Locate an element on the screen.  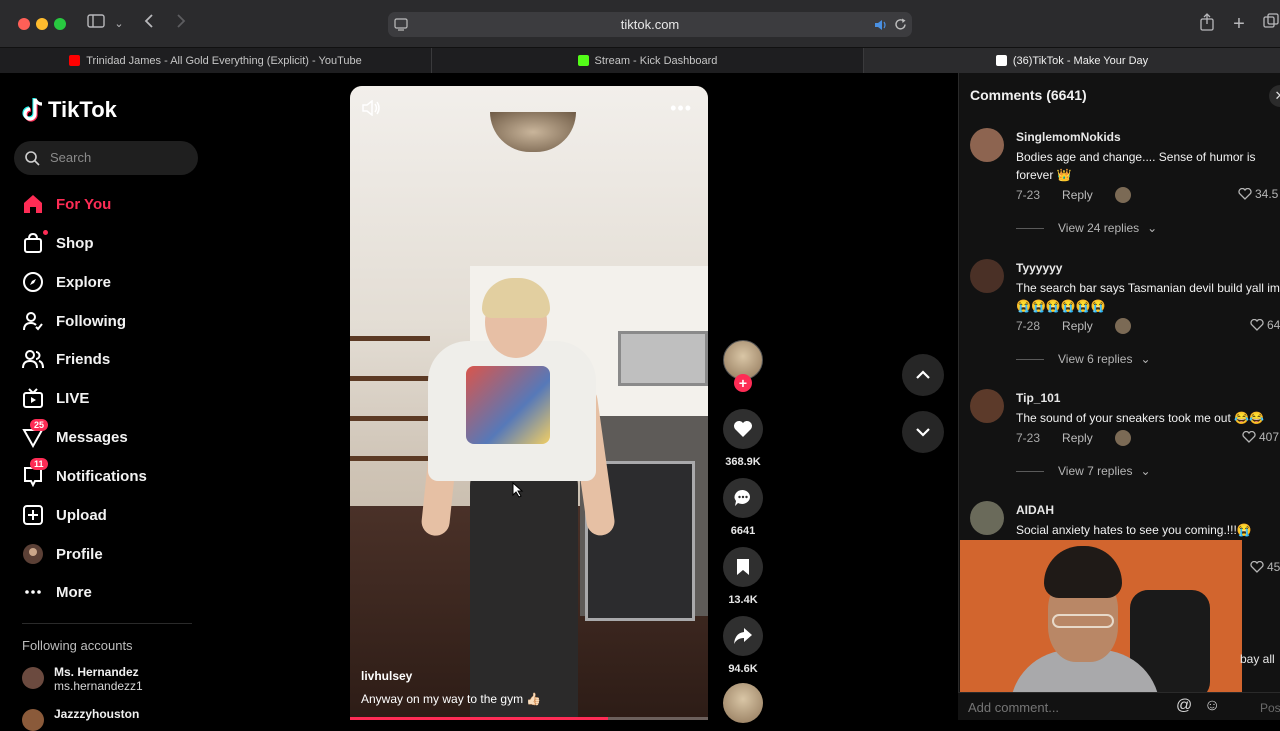
comment-like: 64 is located at coordinates (1265, 325).